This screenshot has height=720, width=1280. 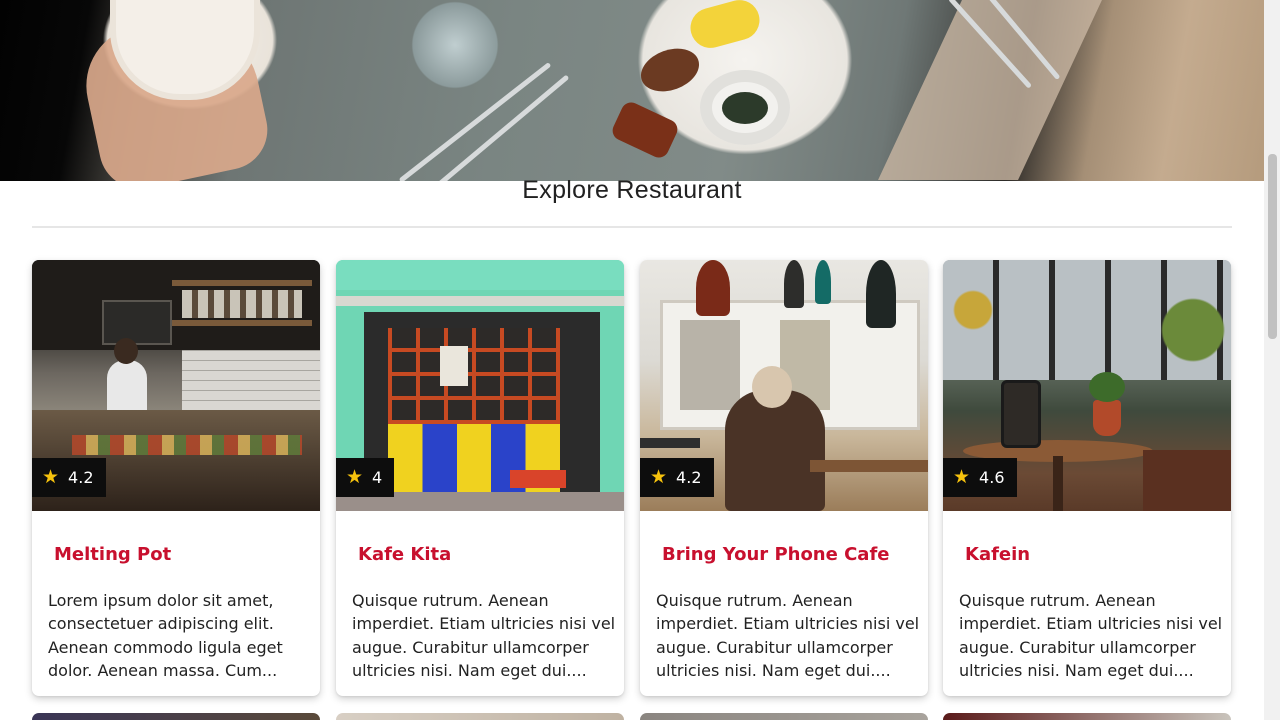 I want to click on section-divider, so click(x=632, y=227).